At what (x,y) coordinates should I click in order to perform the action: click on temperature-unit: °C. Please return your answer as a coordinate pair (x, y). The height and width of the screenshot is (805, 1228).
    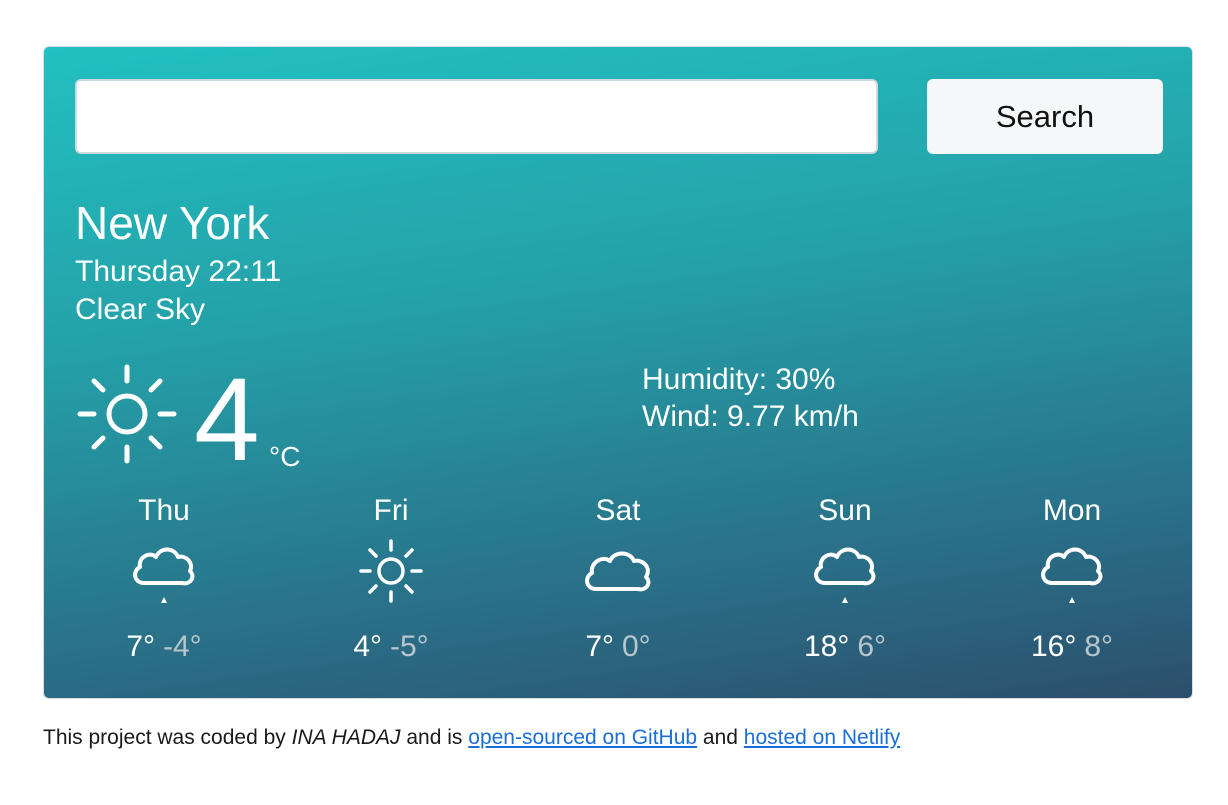
    Looking at the image, I should click on (285, 456).